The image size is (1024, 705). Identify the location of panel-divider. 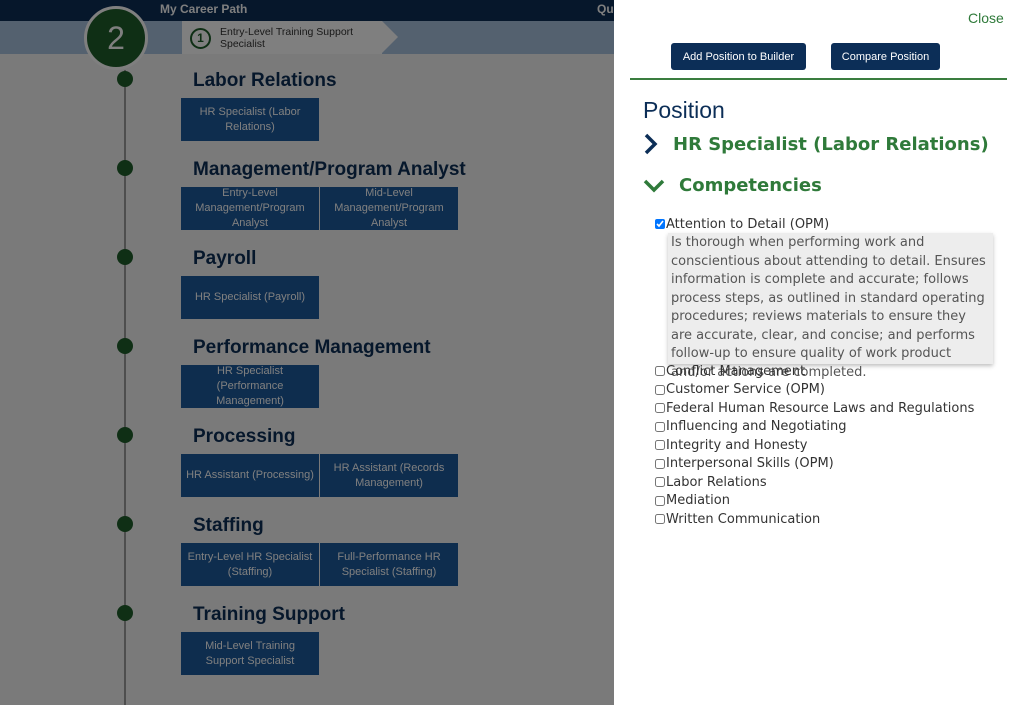
(818, 79).